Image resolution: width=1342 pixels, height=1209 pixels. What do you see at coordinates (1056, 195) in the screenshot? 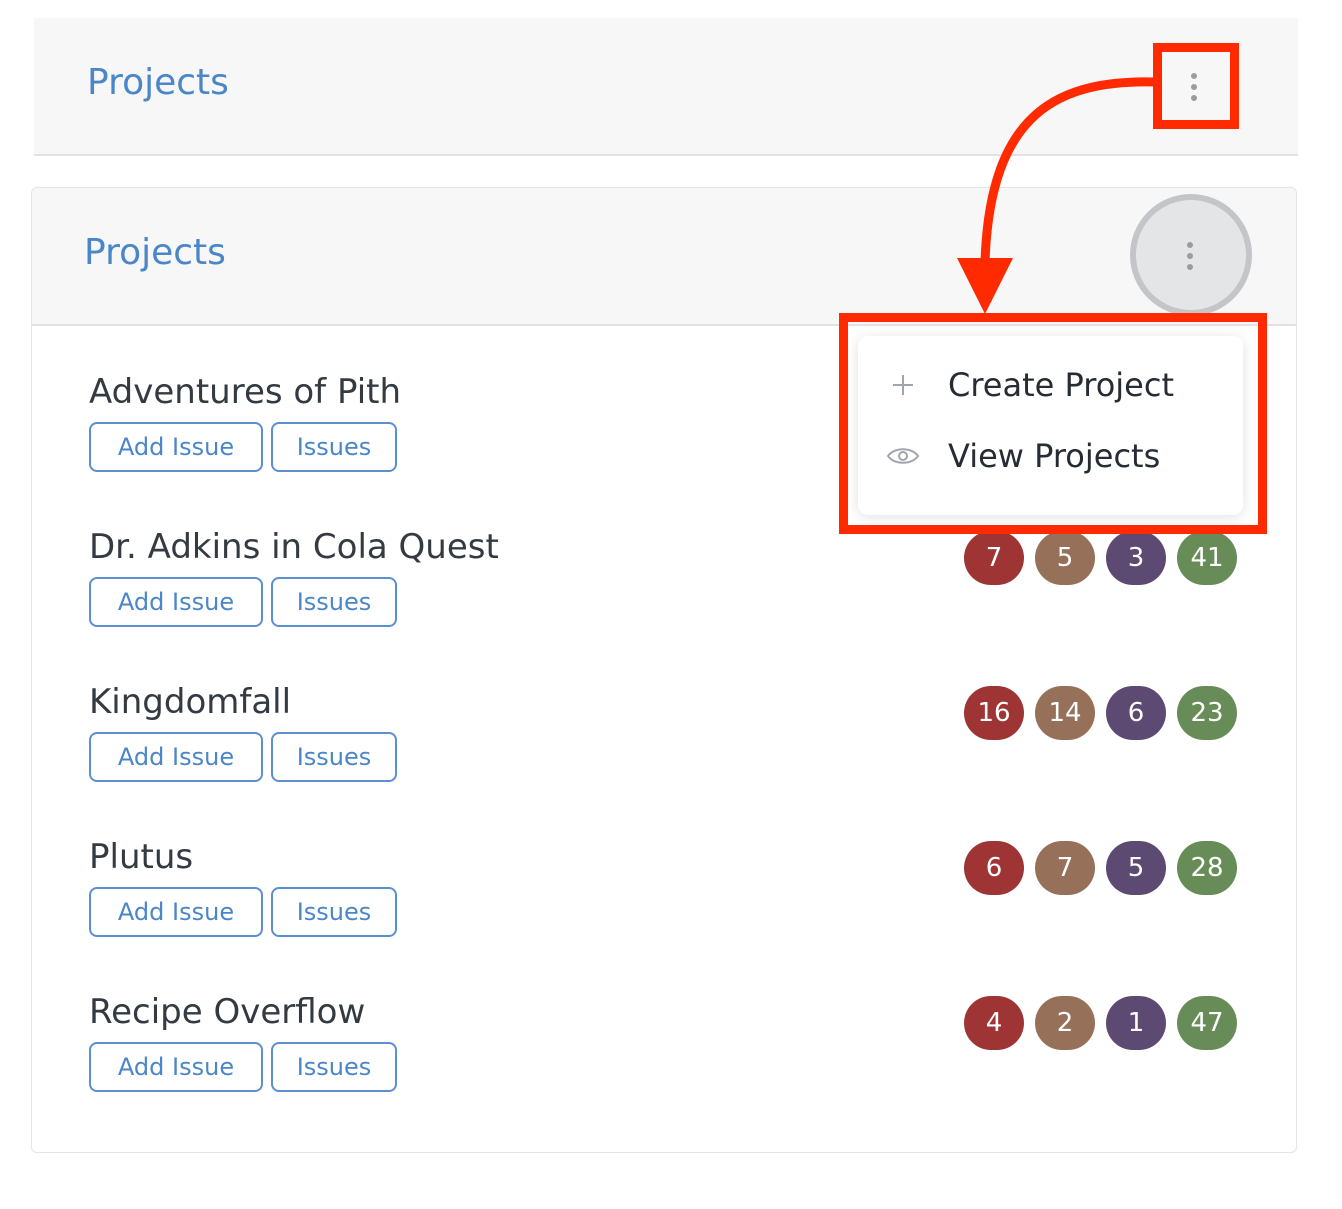
I see `annotation-arrow` at bounding box center [1056, 195].